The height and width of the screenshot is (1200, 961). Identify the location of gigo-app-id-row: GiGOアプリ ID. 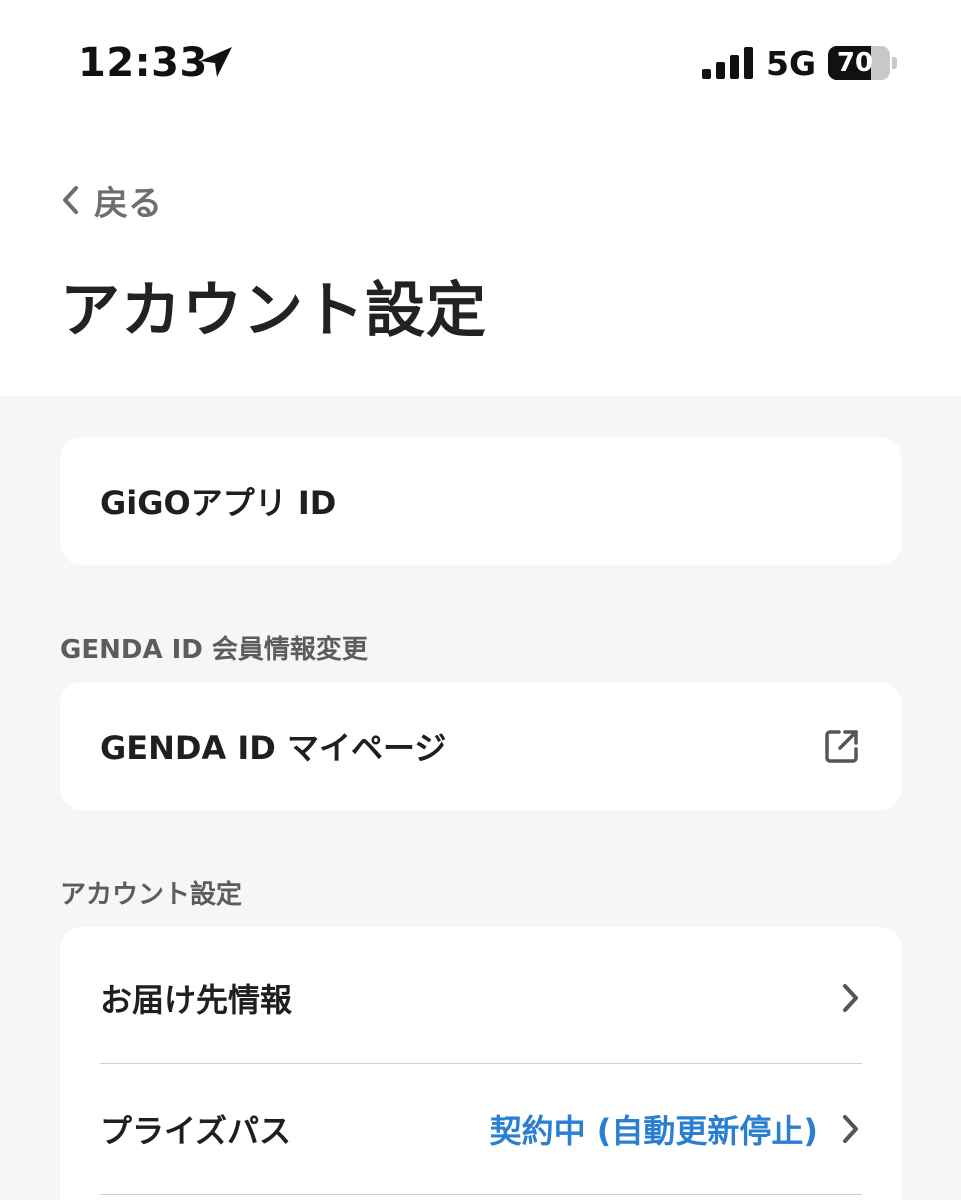
(481, 501).